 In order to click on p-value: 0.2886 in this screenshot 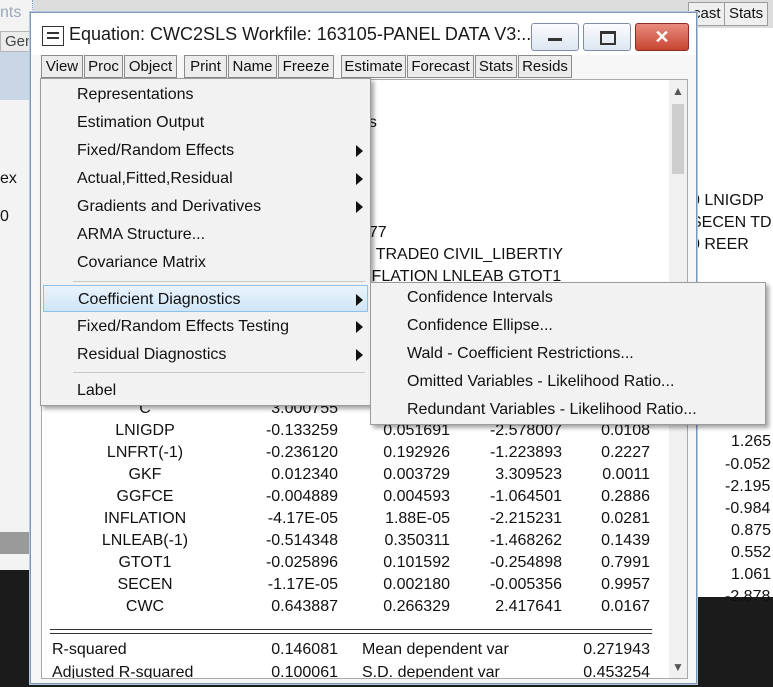, I will do `click(625, 496)`.